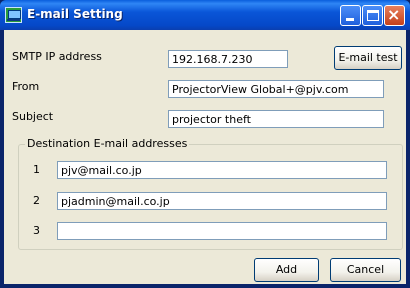  I want to click on minimize-icon, so click(350, 19).